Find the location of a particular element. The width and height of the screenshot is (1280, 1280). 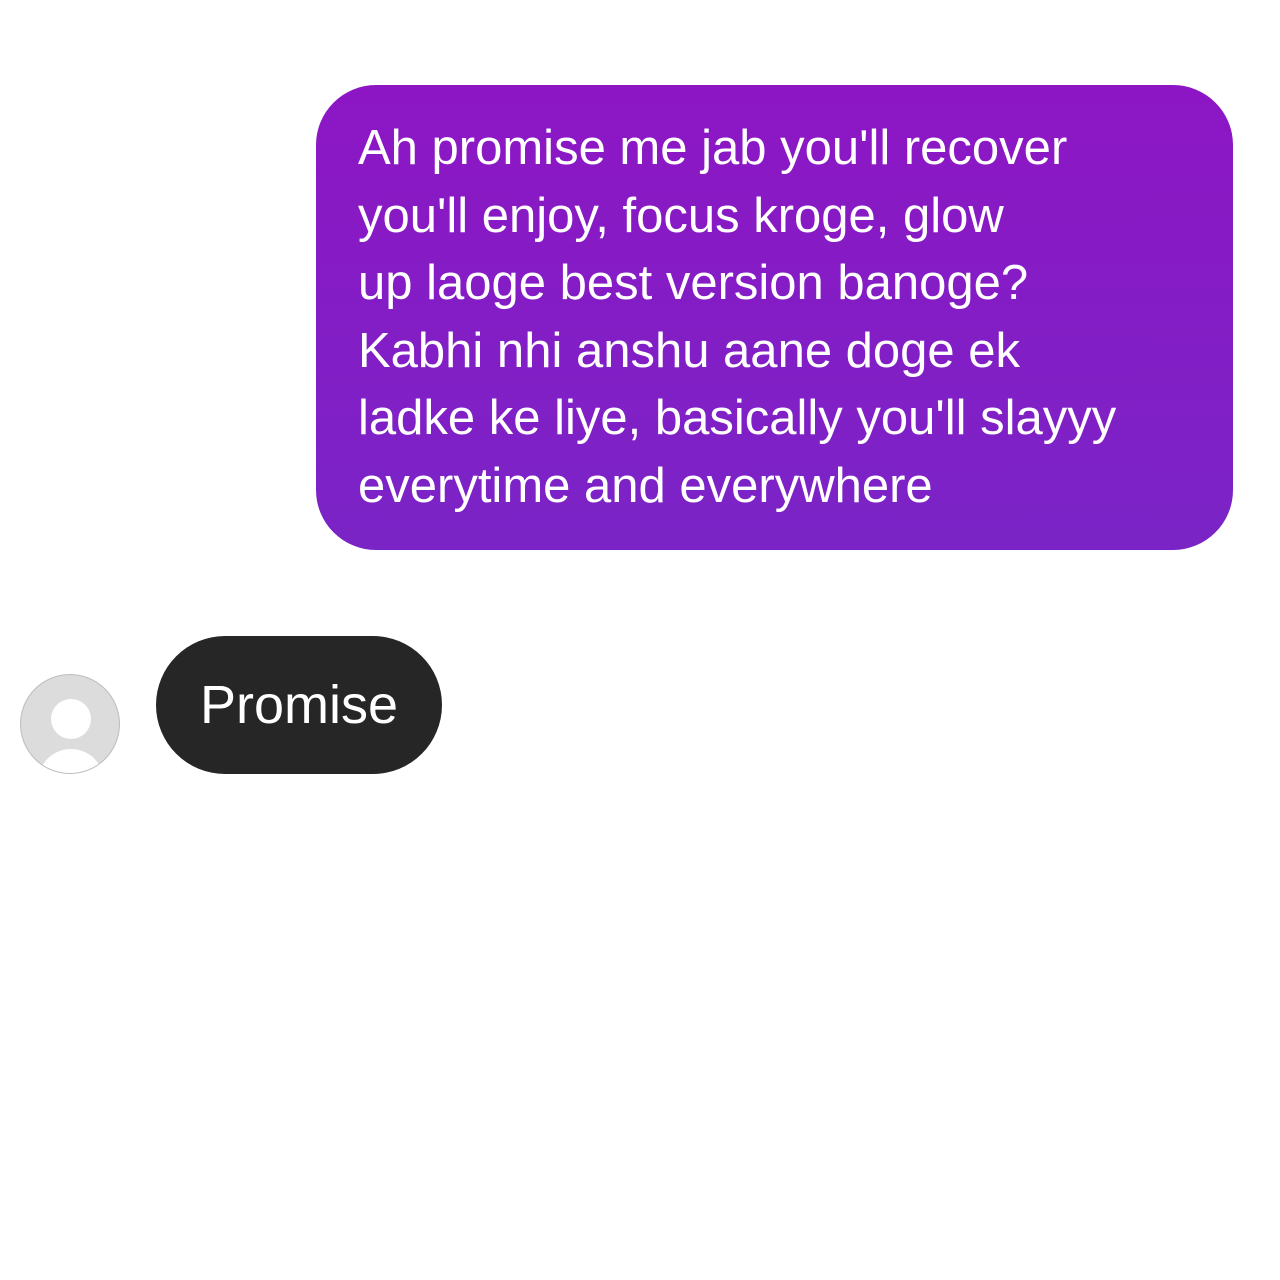

sent-message-line: everytime and everywhere is located at coordinates (645, 485).